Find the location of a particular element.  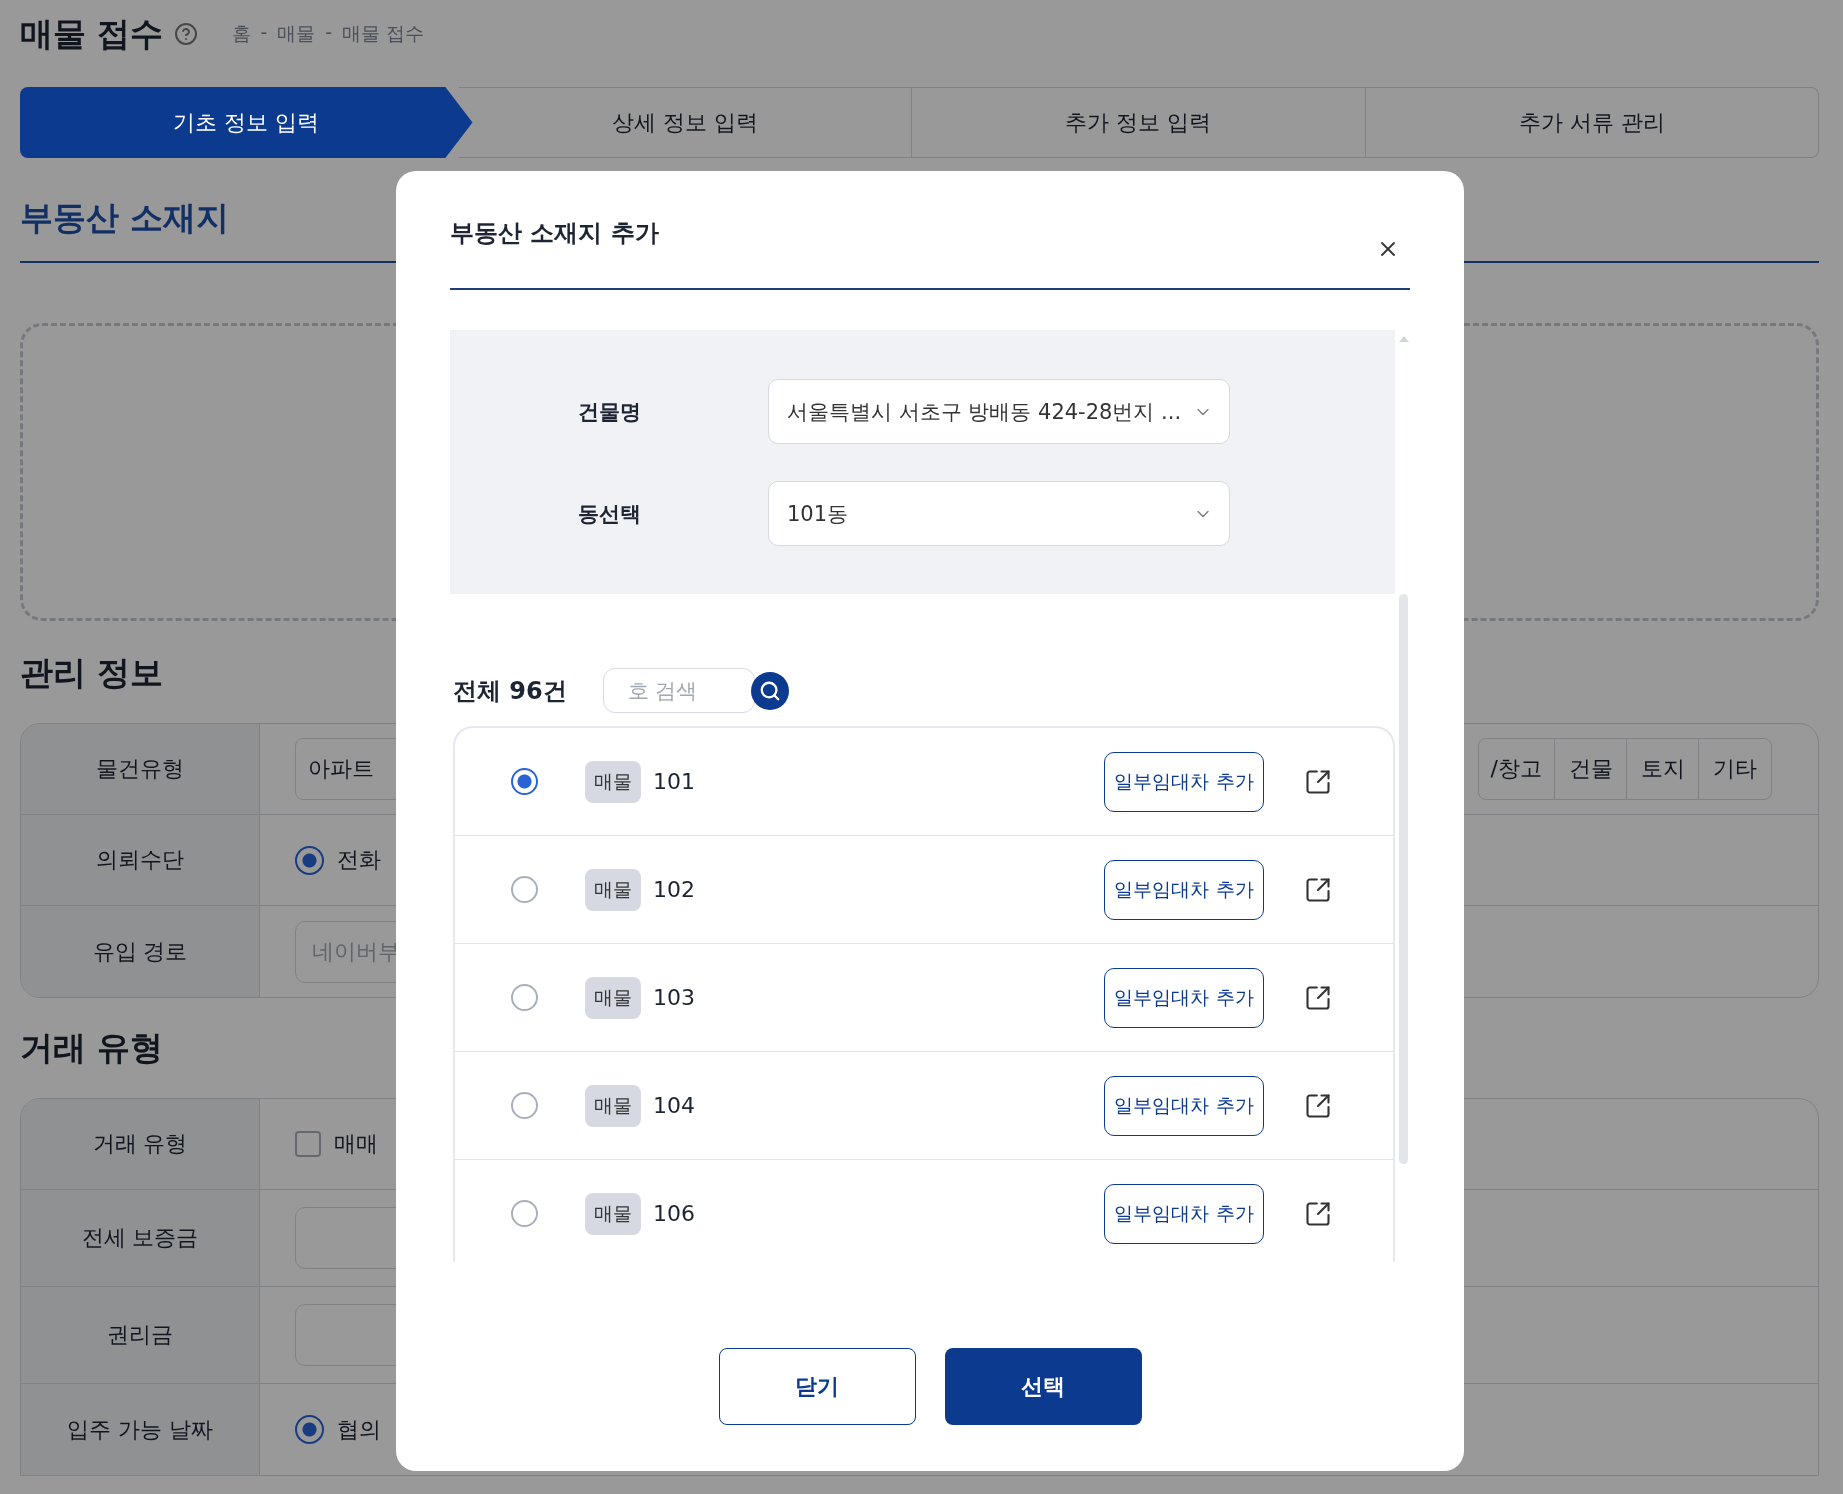

type-option: 아파트 is located at coordinates (341, 769).